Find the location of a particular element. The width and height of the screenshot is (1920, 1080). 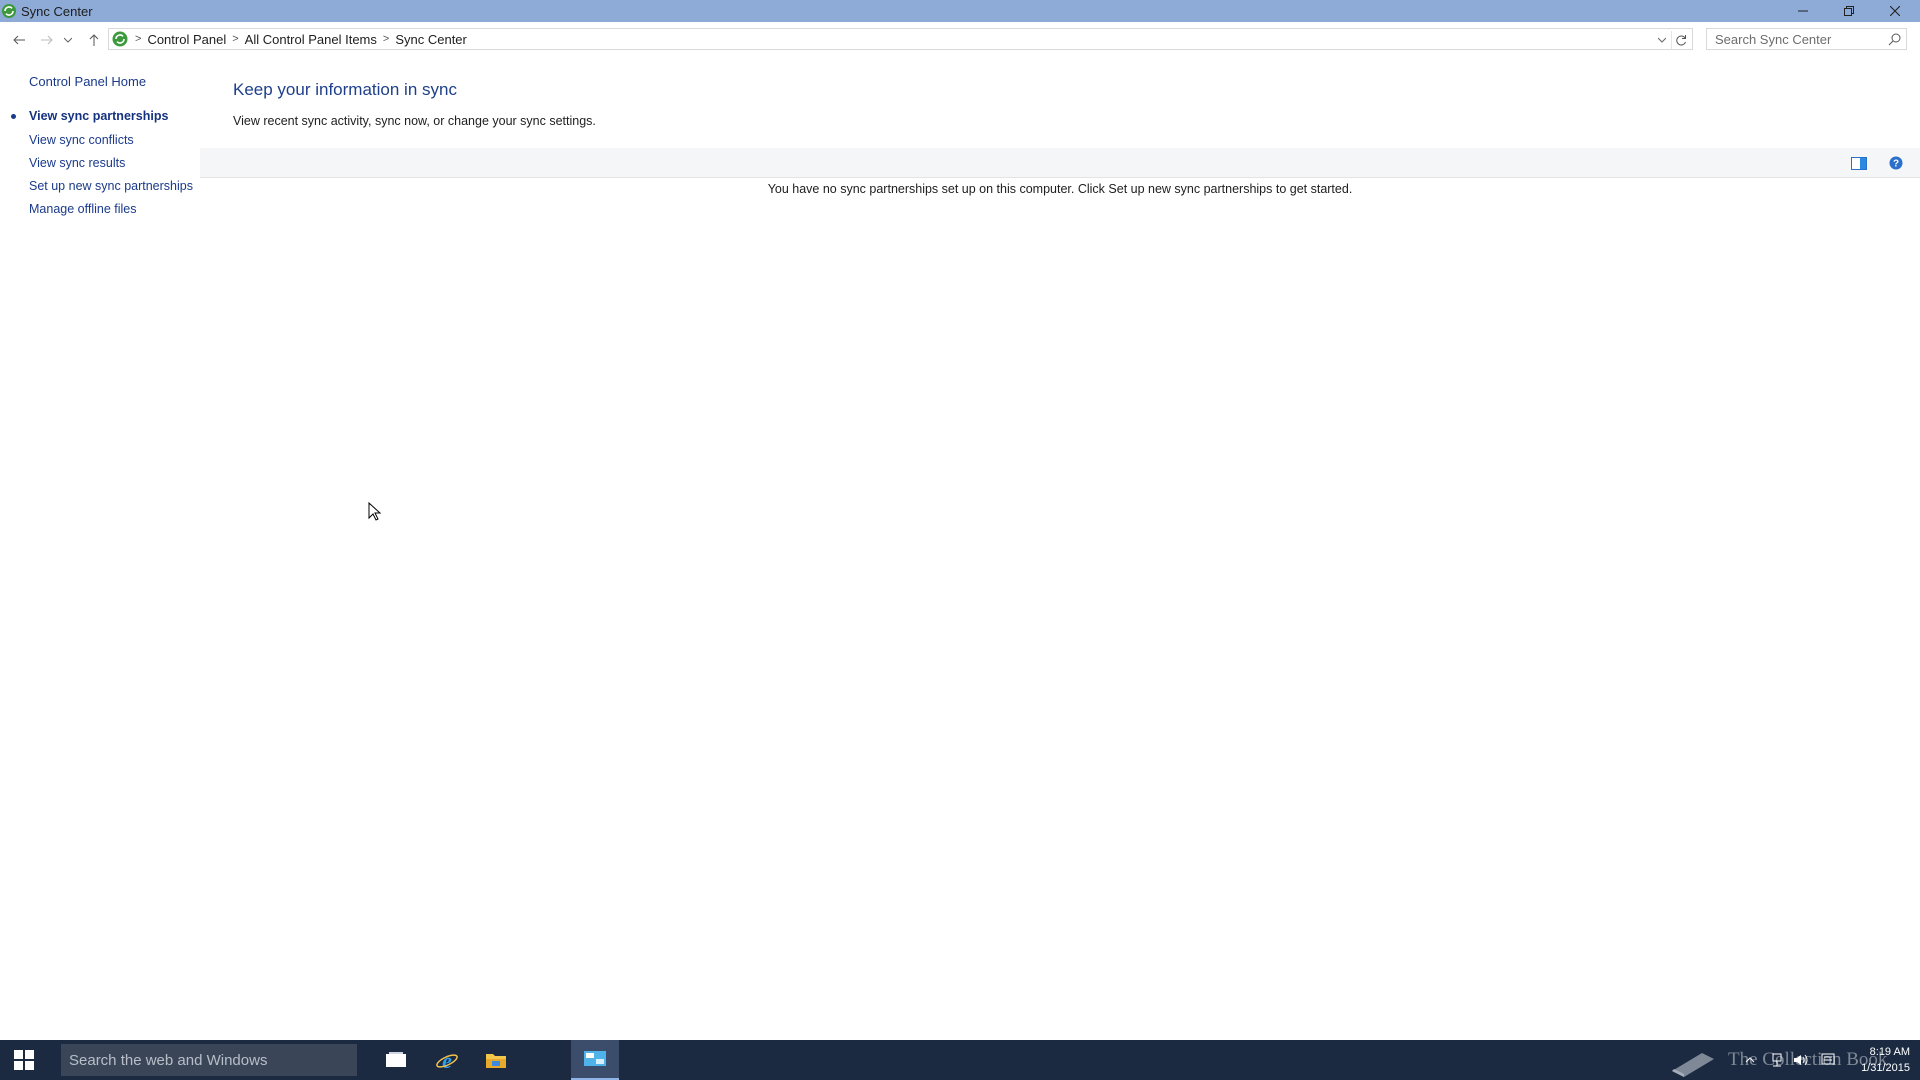

show-hidden-icons-button is located at coordinates (1750, 1060).